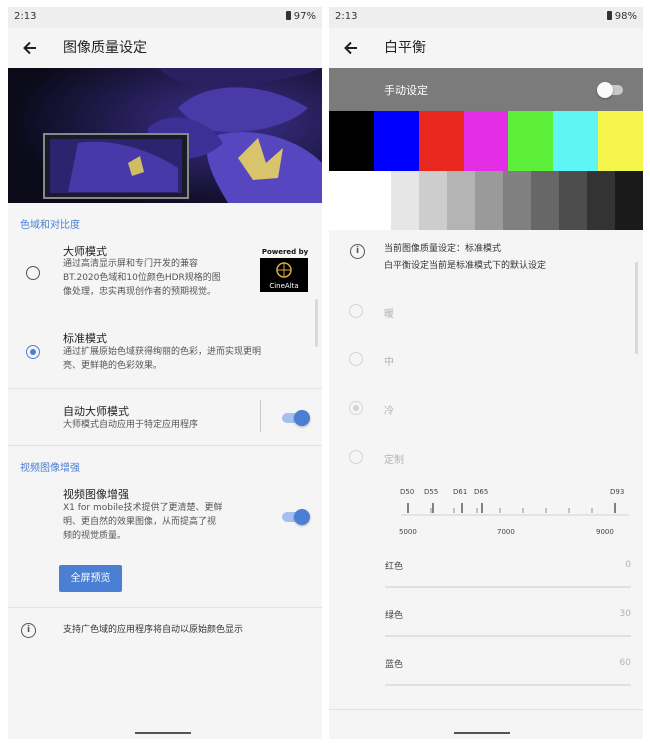 The height and width of the screenshot is (747, 650). I want to click on tick-7000: 7000, so click(506, 532).